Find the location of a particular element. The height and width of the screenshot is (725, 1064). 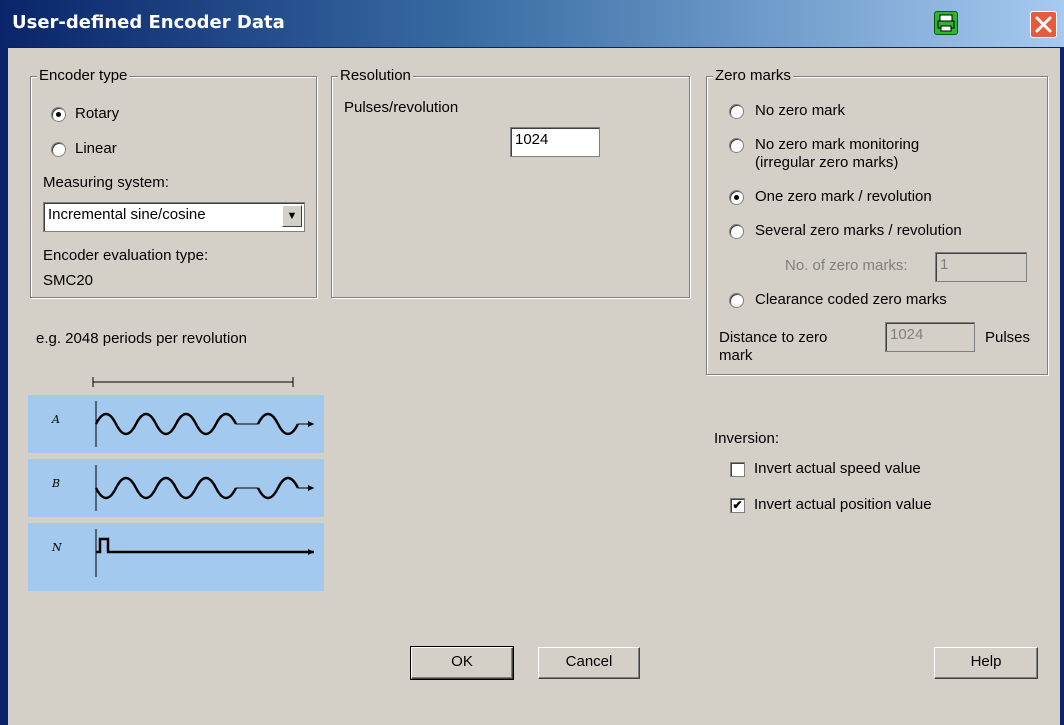

radio-one-zero-mark-label: One zero mark / revolution is located at coordinates (843, 196).